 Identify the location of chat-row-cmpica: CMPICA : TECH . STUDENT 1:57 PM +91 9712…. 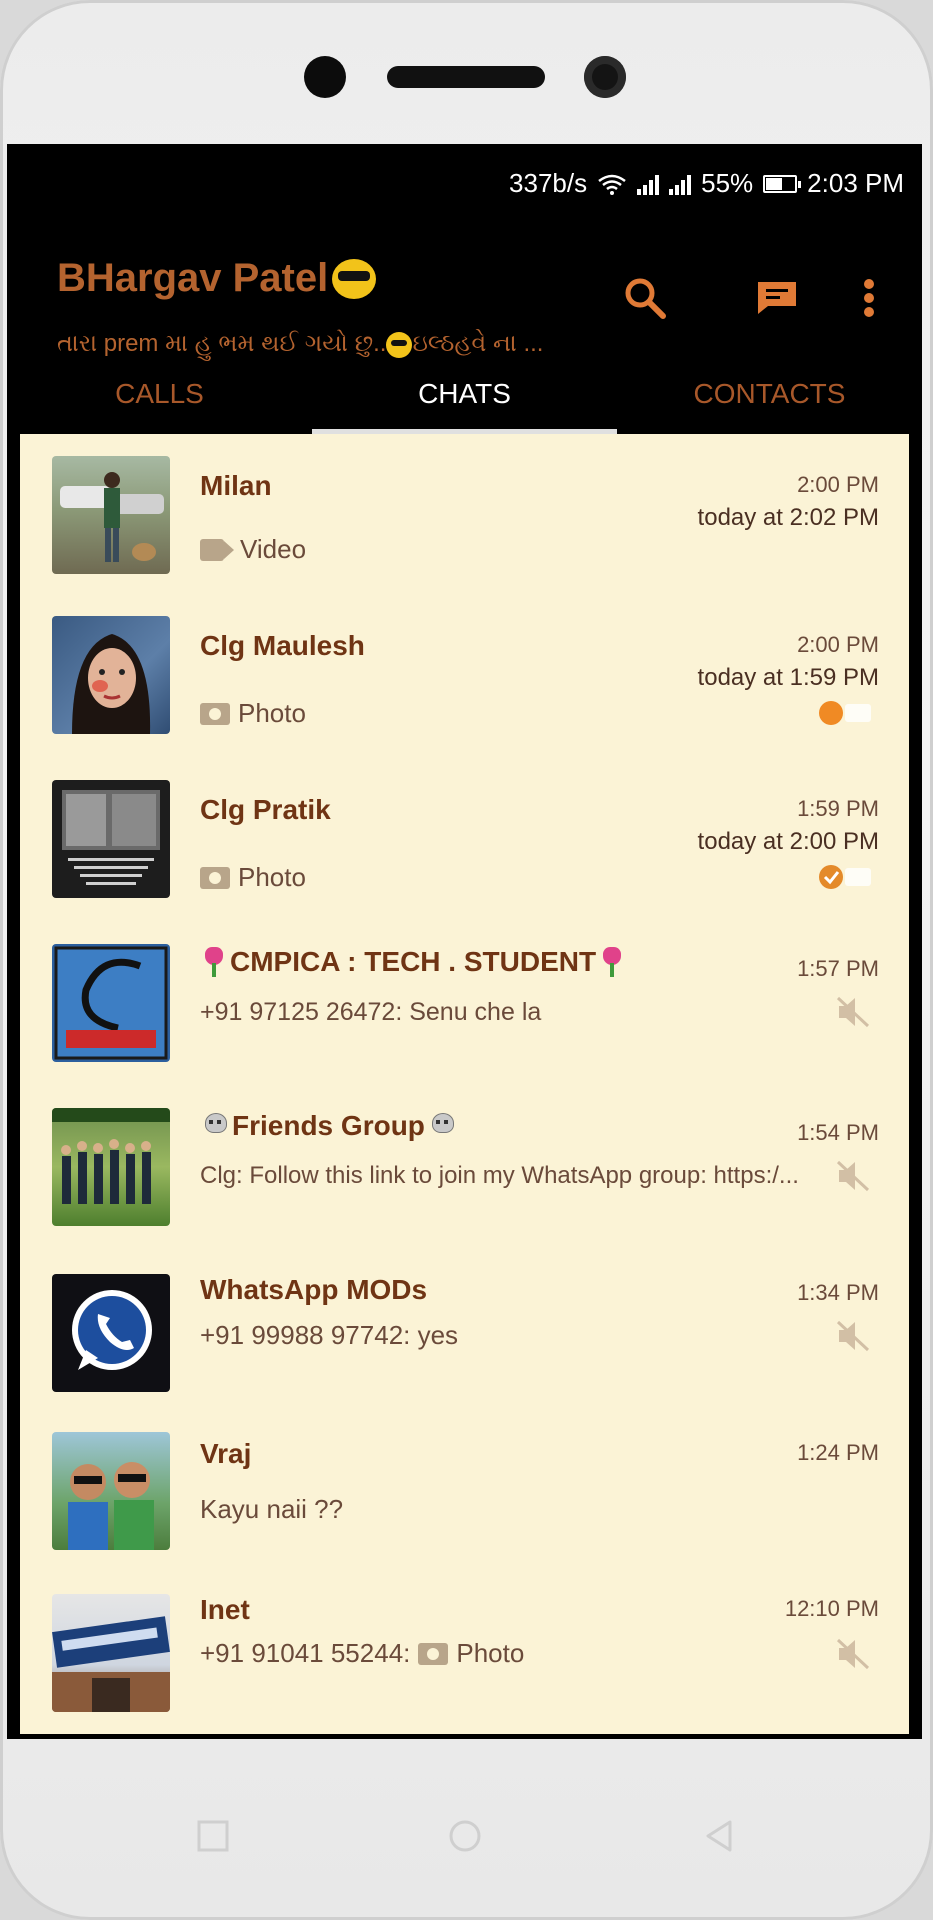
(464, 1003).